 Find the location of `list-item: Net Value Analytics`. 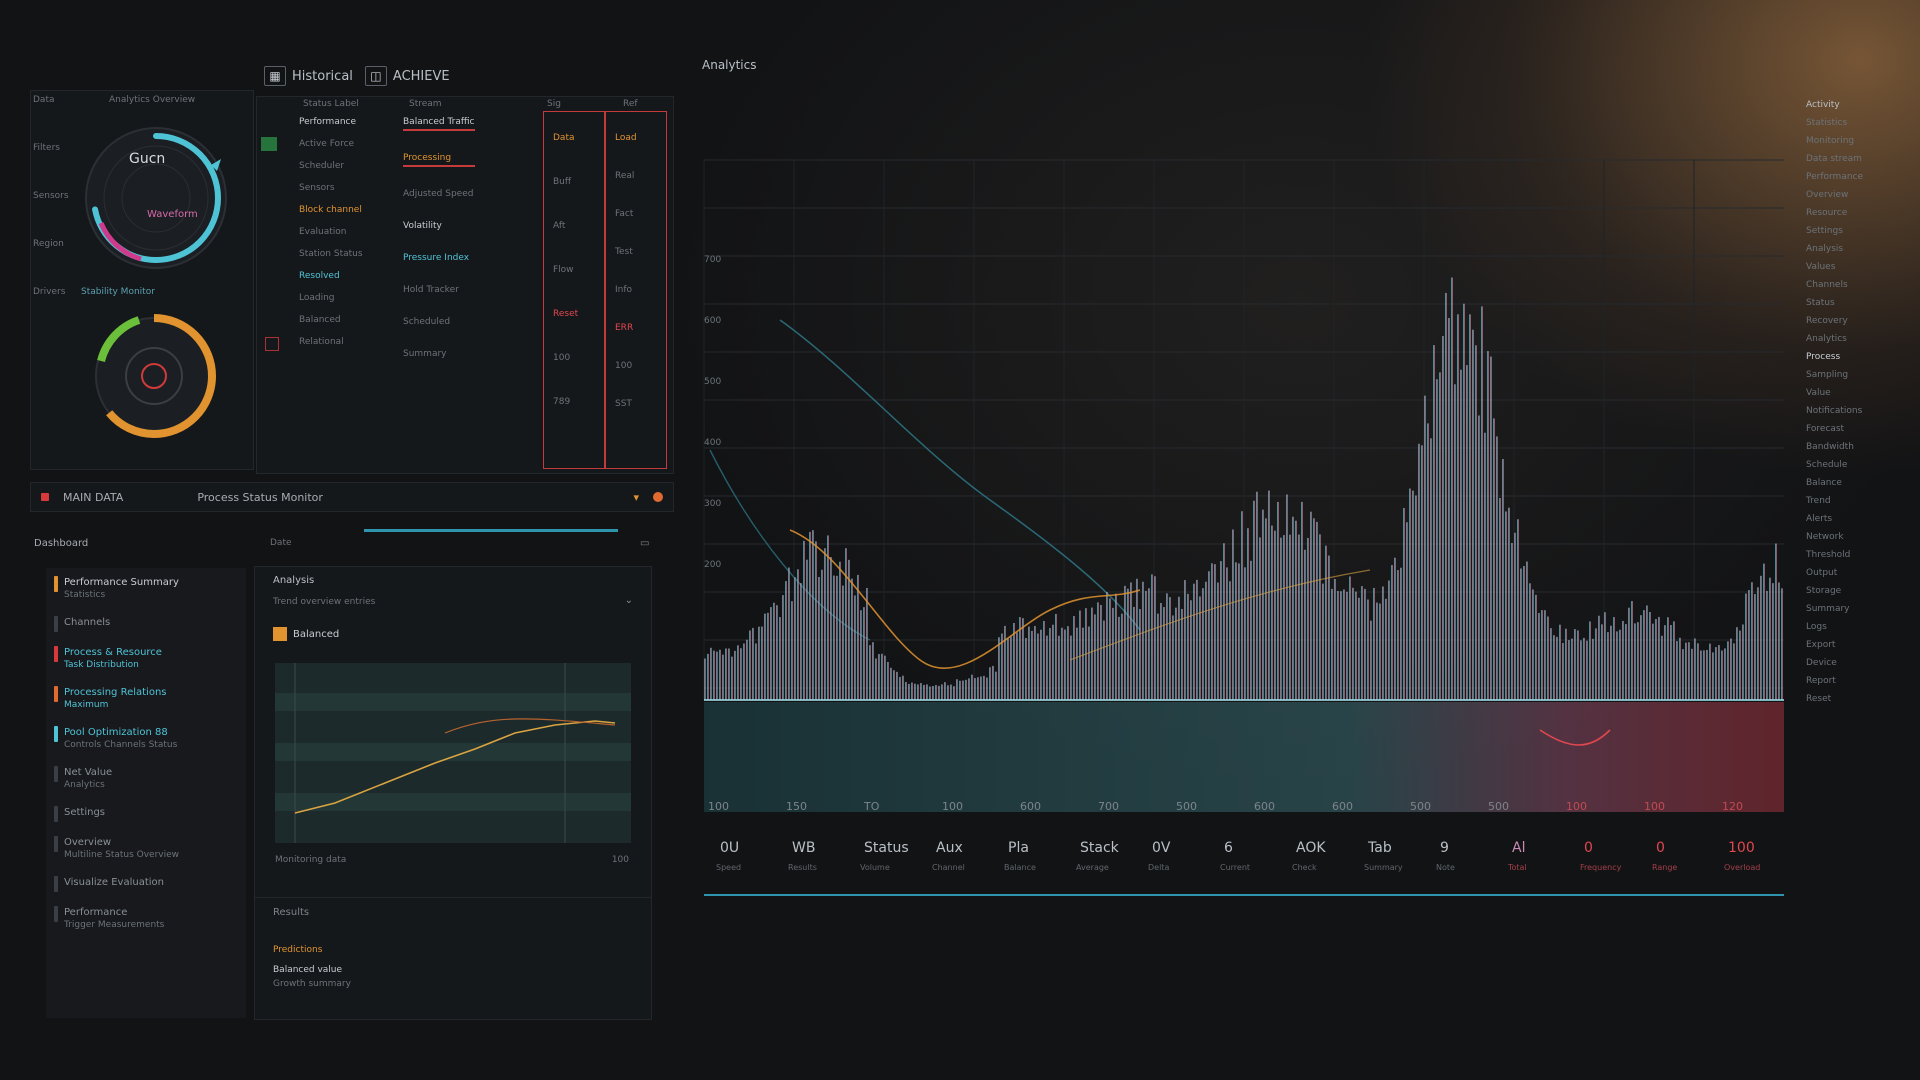

list-item: Net Value Analytics is located at coordinates (146, 779).